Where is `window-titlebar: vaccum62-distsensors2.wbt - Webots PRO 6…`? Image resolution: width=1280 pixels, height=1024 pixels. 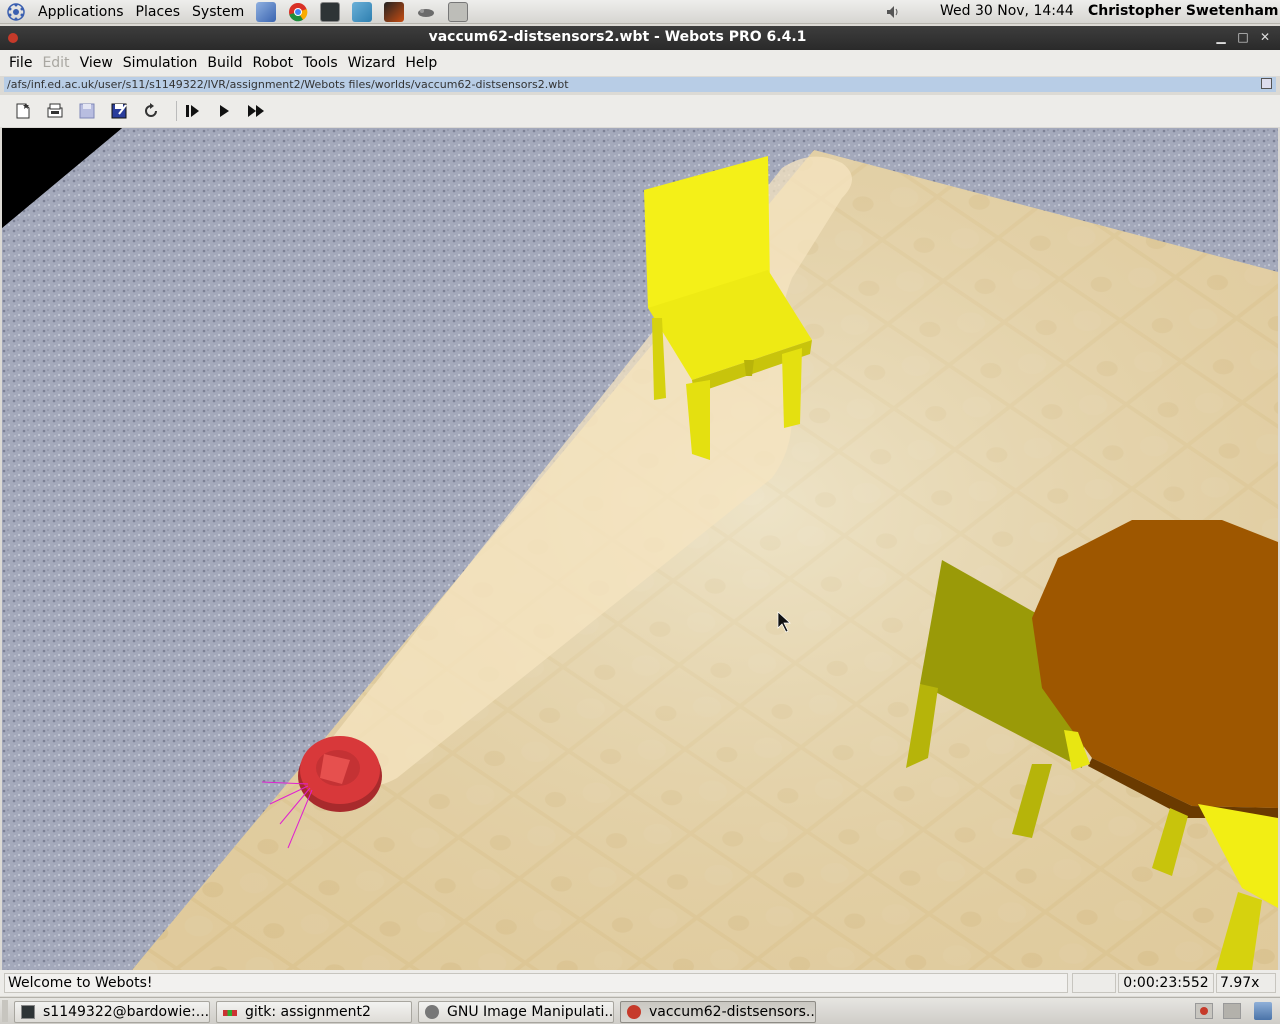 window-titlebar: vaccum62-distsensors2.wbt - Webots PRO 6… is located at coordinates (640, 38).